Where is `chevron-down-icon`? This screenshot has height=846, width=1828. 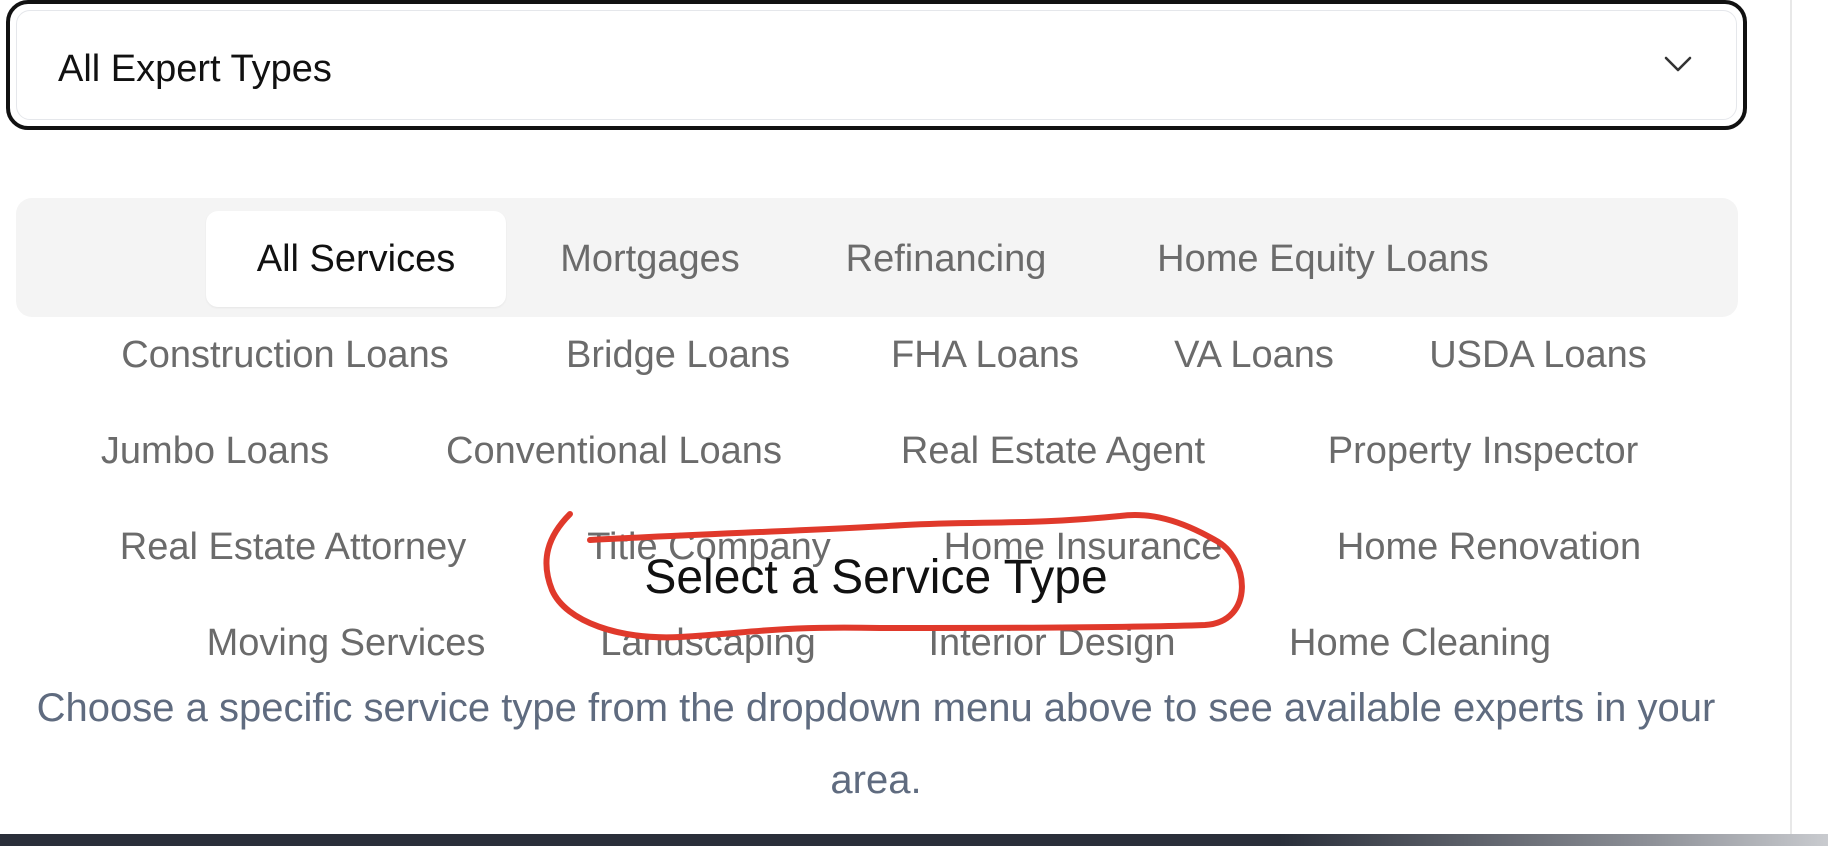 chevron-down-icon is located at coordinates (1678, 64).